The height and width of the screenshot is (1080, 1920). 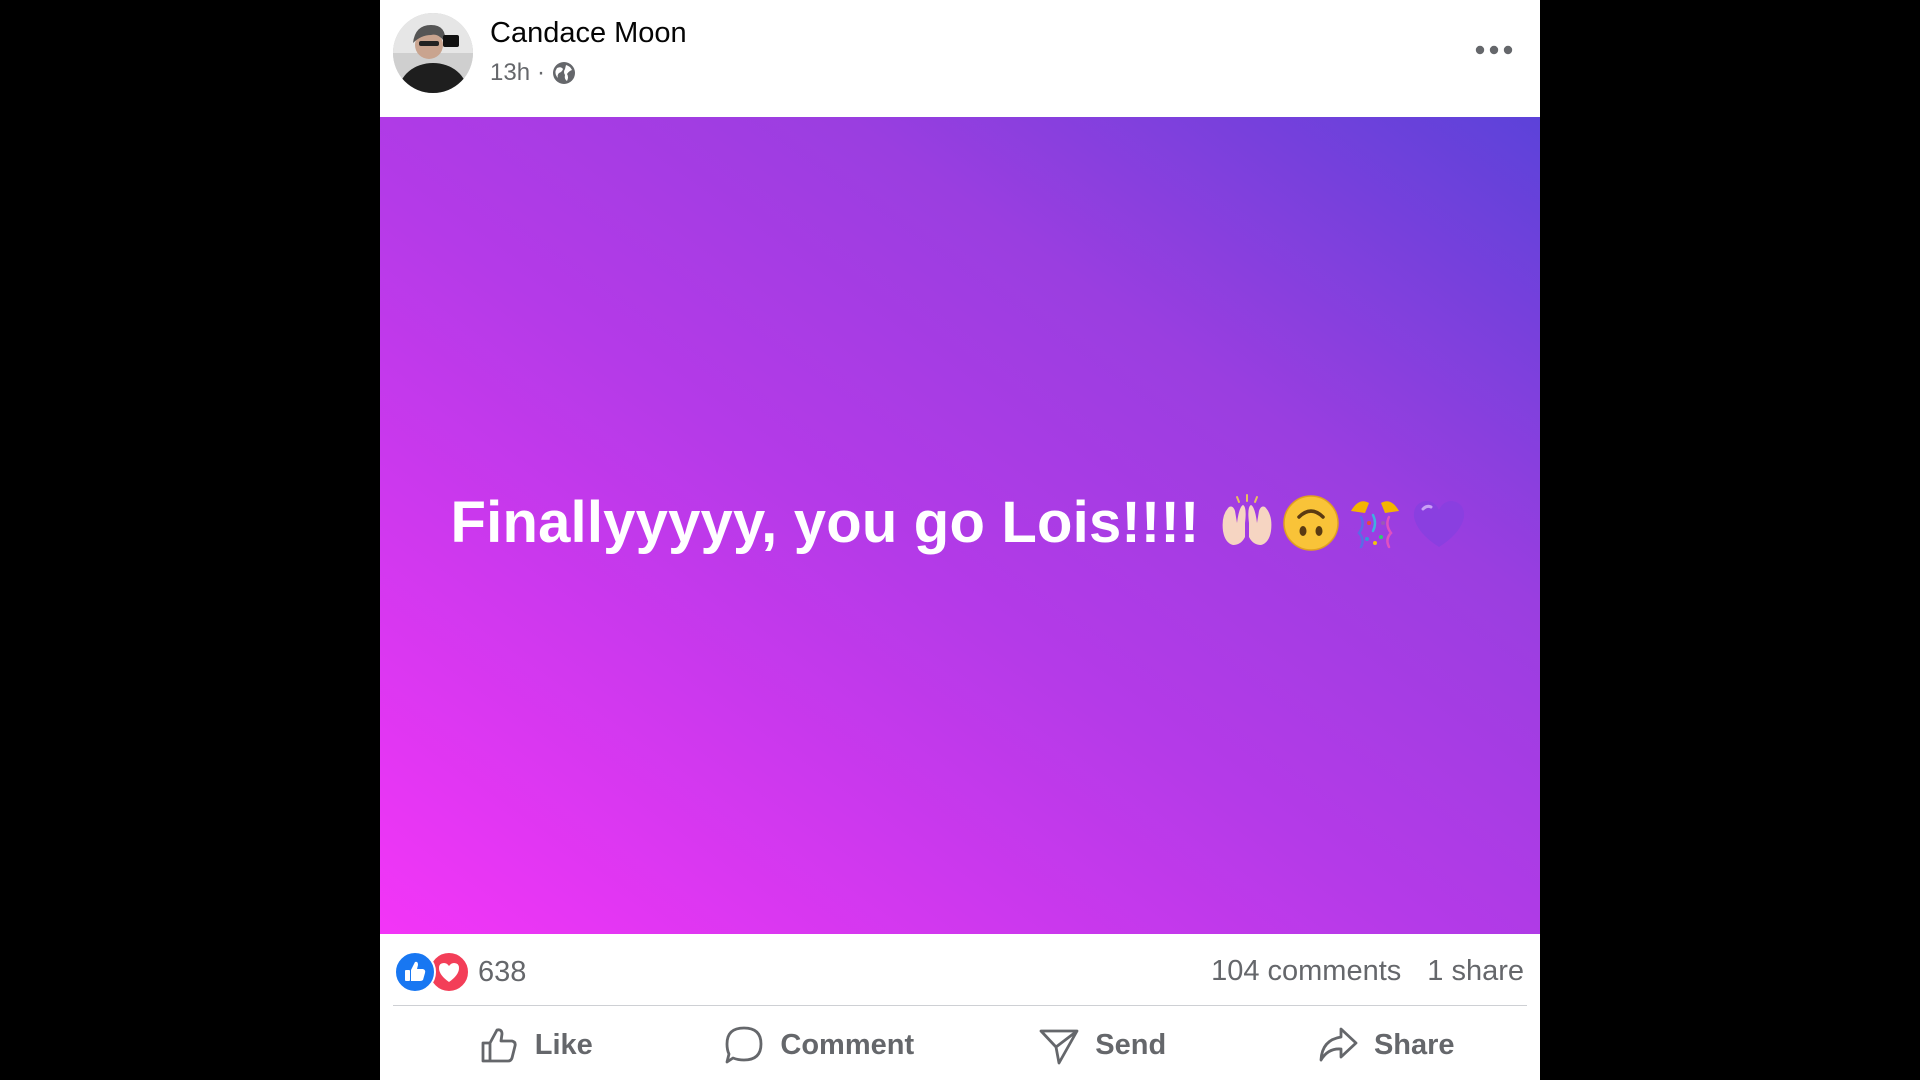 I want to click on post-actions: Like Comment Send Share, so click(x=960, y=1045).